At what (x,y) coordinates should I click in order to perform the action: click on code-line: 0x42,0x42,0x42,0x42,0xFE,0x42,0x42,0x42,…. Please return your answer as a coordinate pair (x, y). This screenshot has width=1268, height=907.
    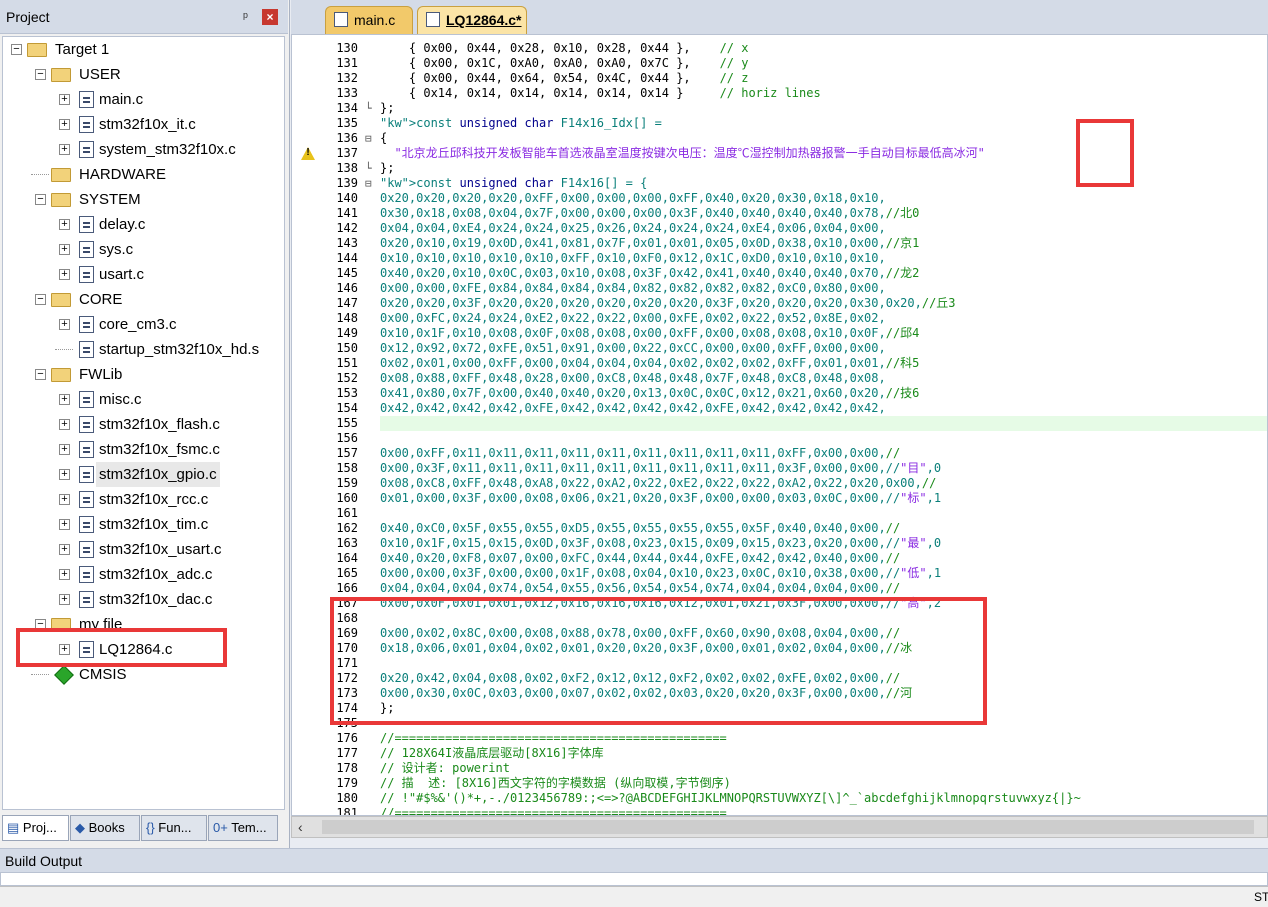
    Looking at the image, I should click on (633, 408).